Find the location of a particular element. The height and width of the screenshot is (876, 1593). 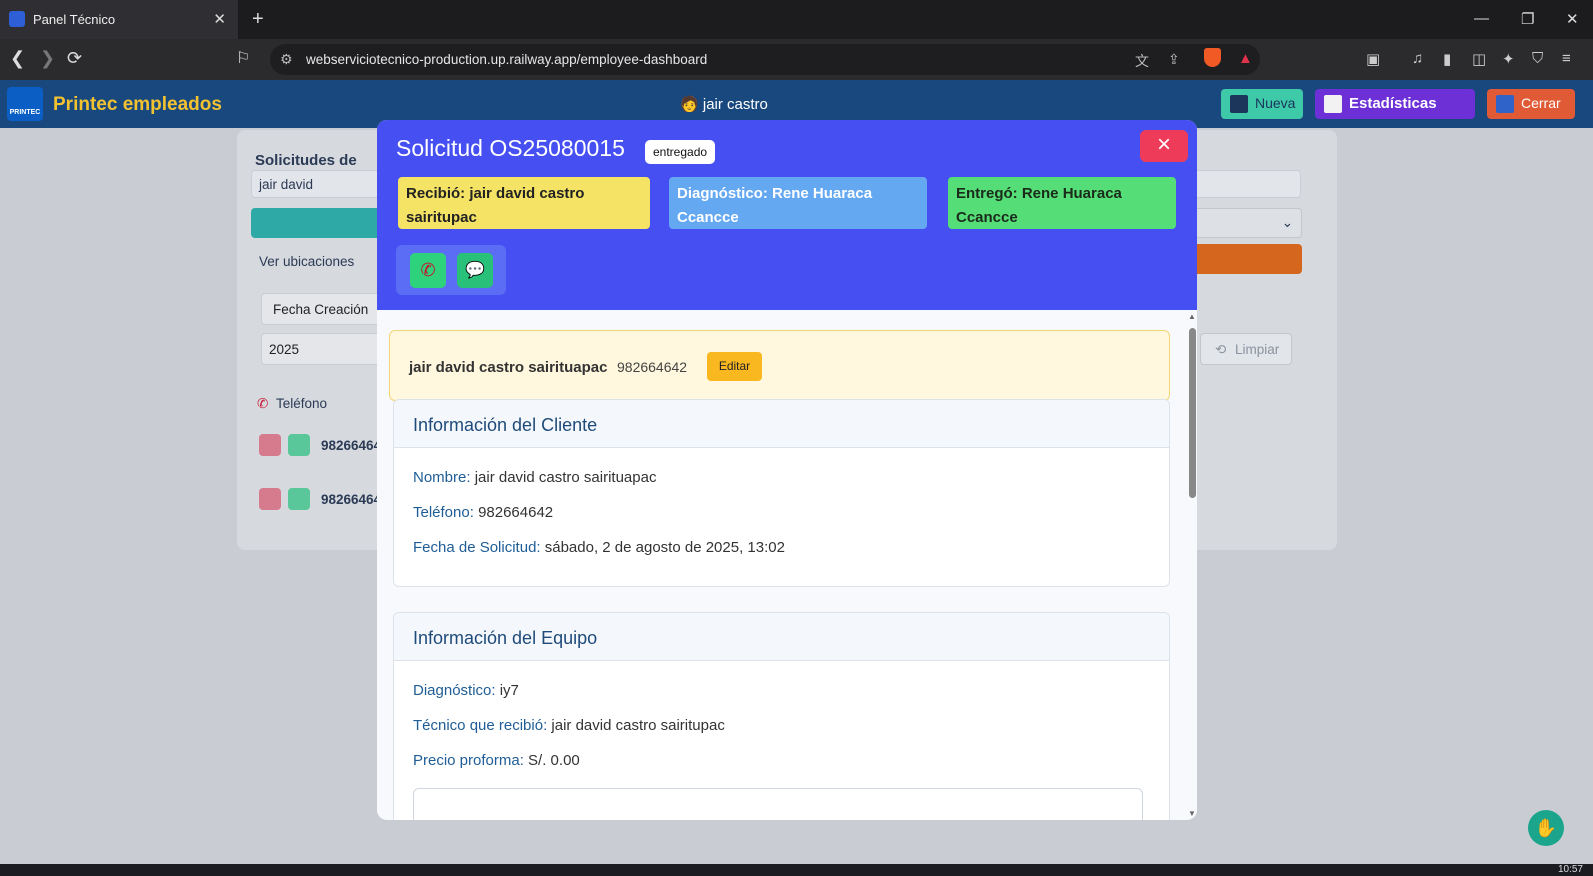

sort-select: Fecha Creación is located at coordinates (321, 309).